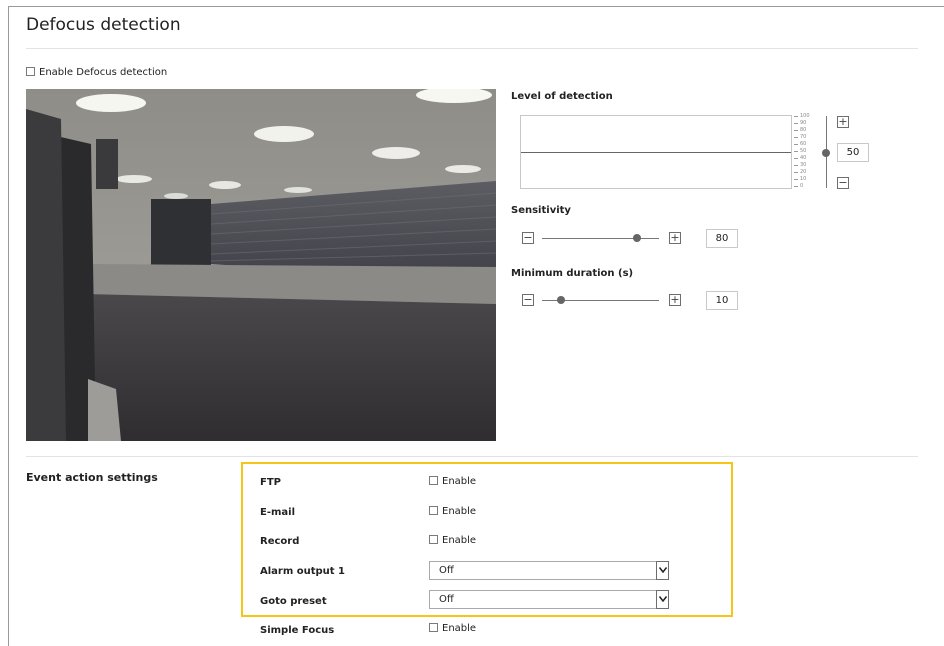 Image resolution: width=944 pixels, height=646 pixels. I want to click on alarm-output-label: Alarm output 1, so click(303, 571).